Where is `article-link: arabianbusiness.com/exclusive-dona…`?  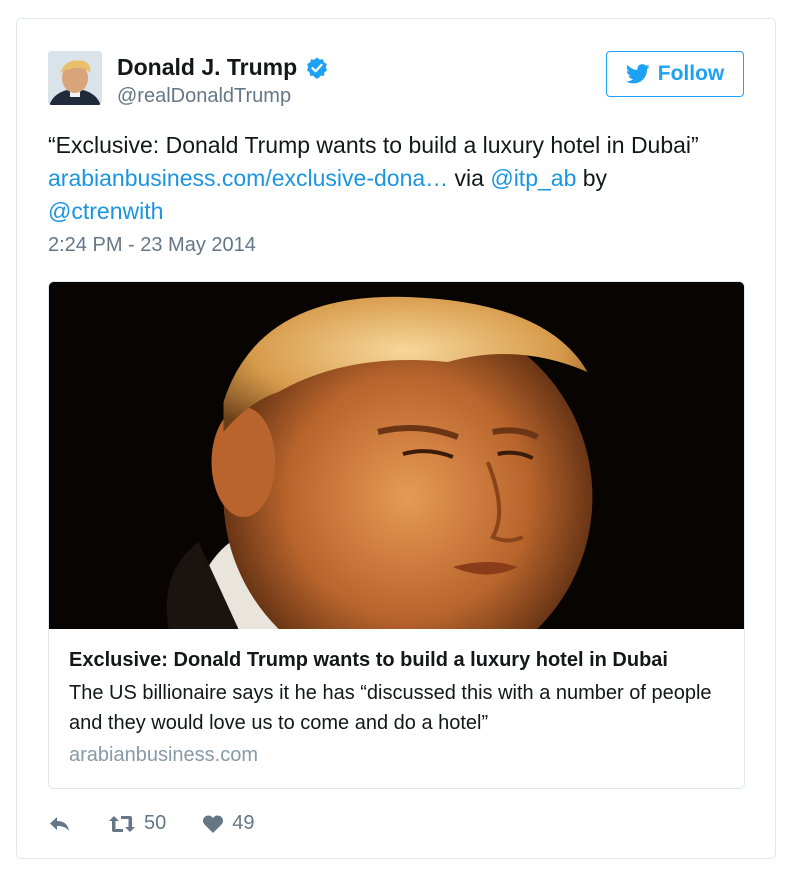 article-link: arabianbusiness.com/exclusive-dona… is located at coordinates (248, 178).